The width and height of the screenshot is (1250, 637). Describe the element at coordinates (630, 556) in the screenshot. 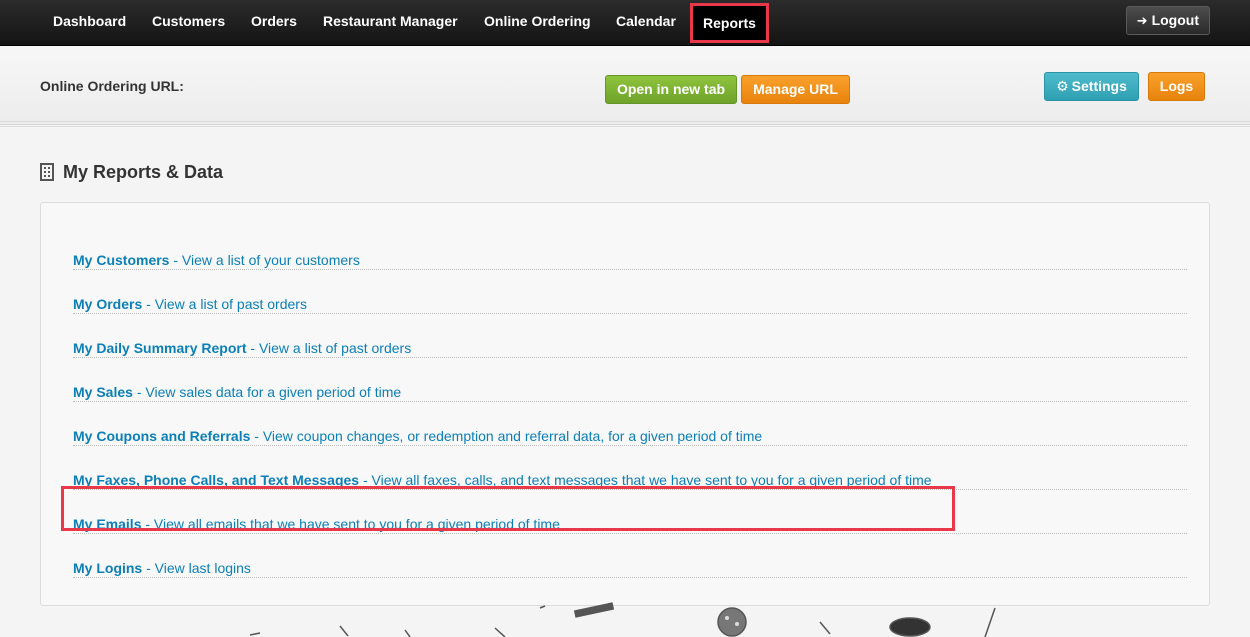

I see `report-item-logins: My Logins - View last logins` at that location.